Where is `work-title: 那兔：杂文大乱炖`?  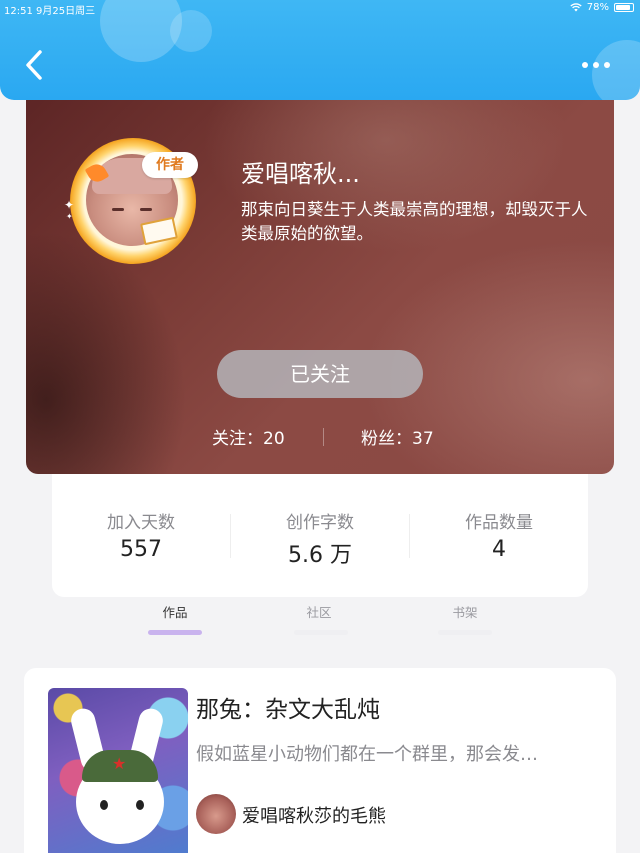
work-title: 那兔：杂文大乱炖 is located at coordinates (288, 707).